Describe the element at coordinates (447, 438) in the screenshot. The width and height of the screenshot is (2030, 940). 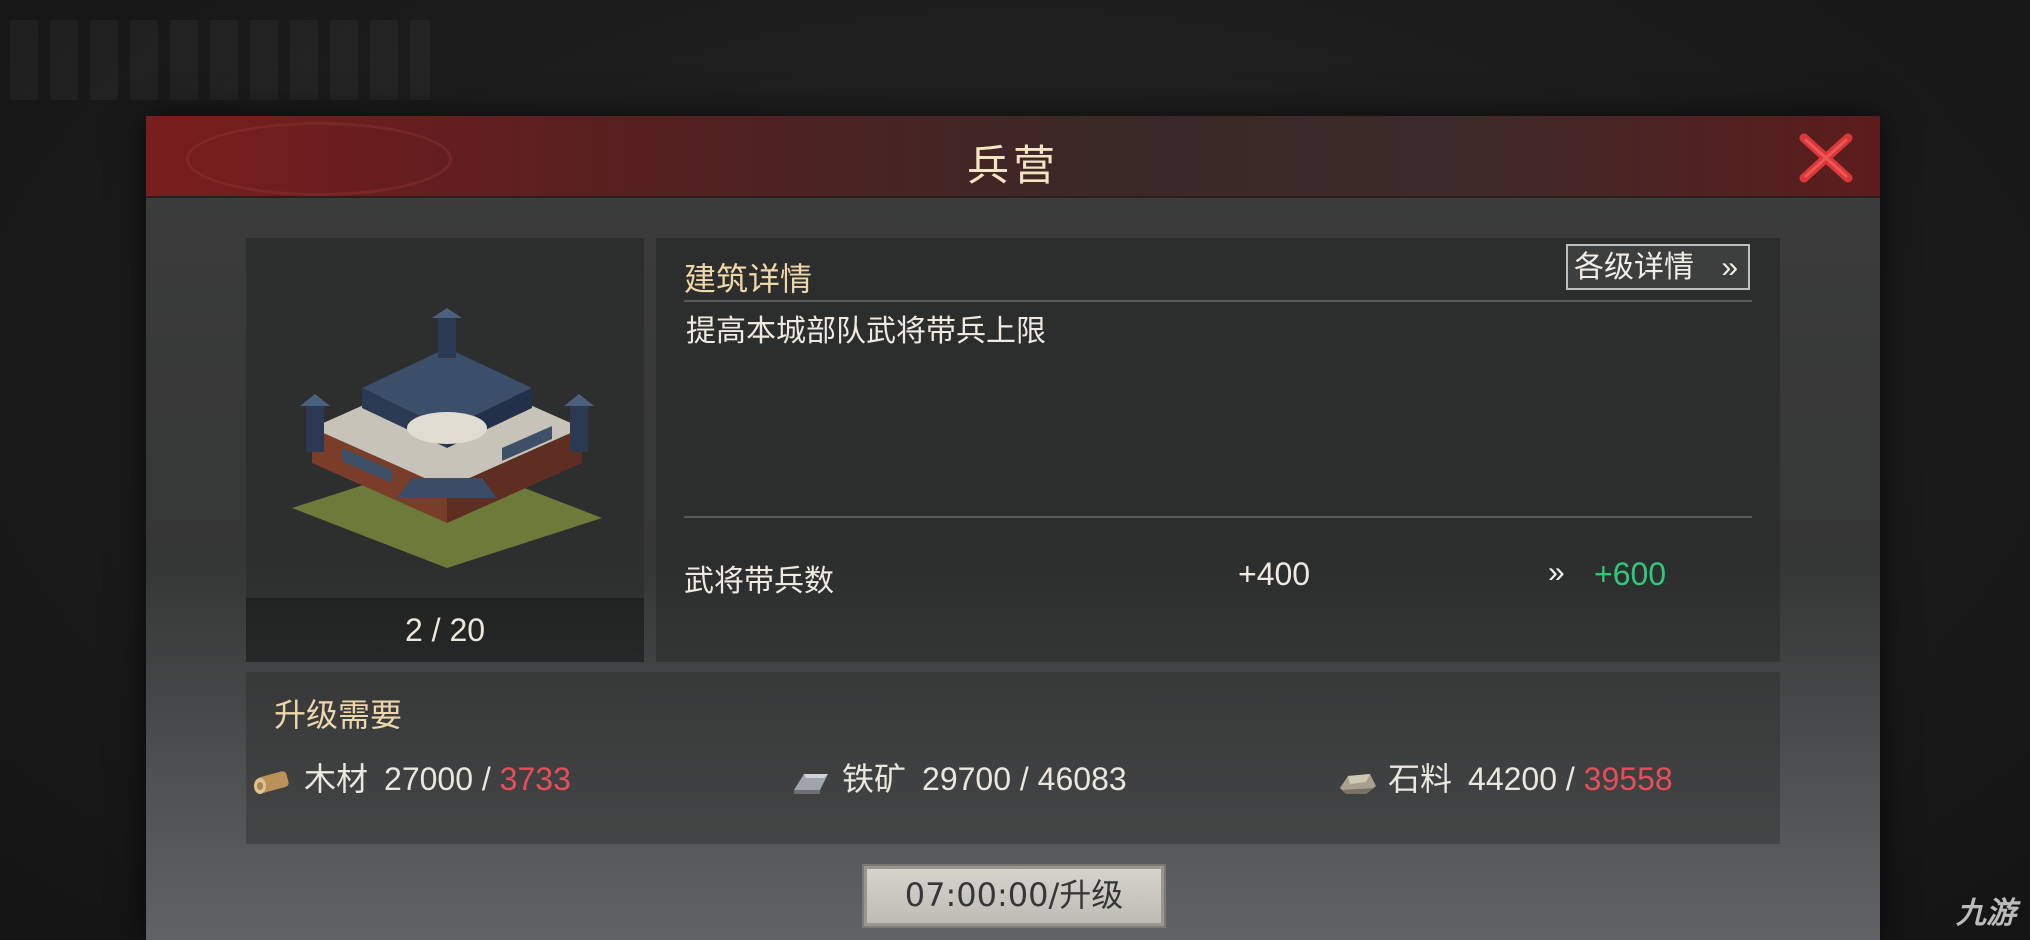
I see `barracks-building-image` at that location.